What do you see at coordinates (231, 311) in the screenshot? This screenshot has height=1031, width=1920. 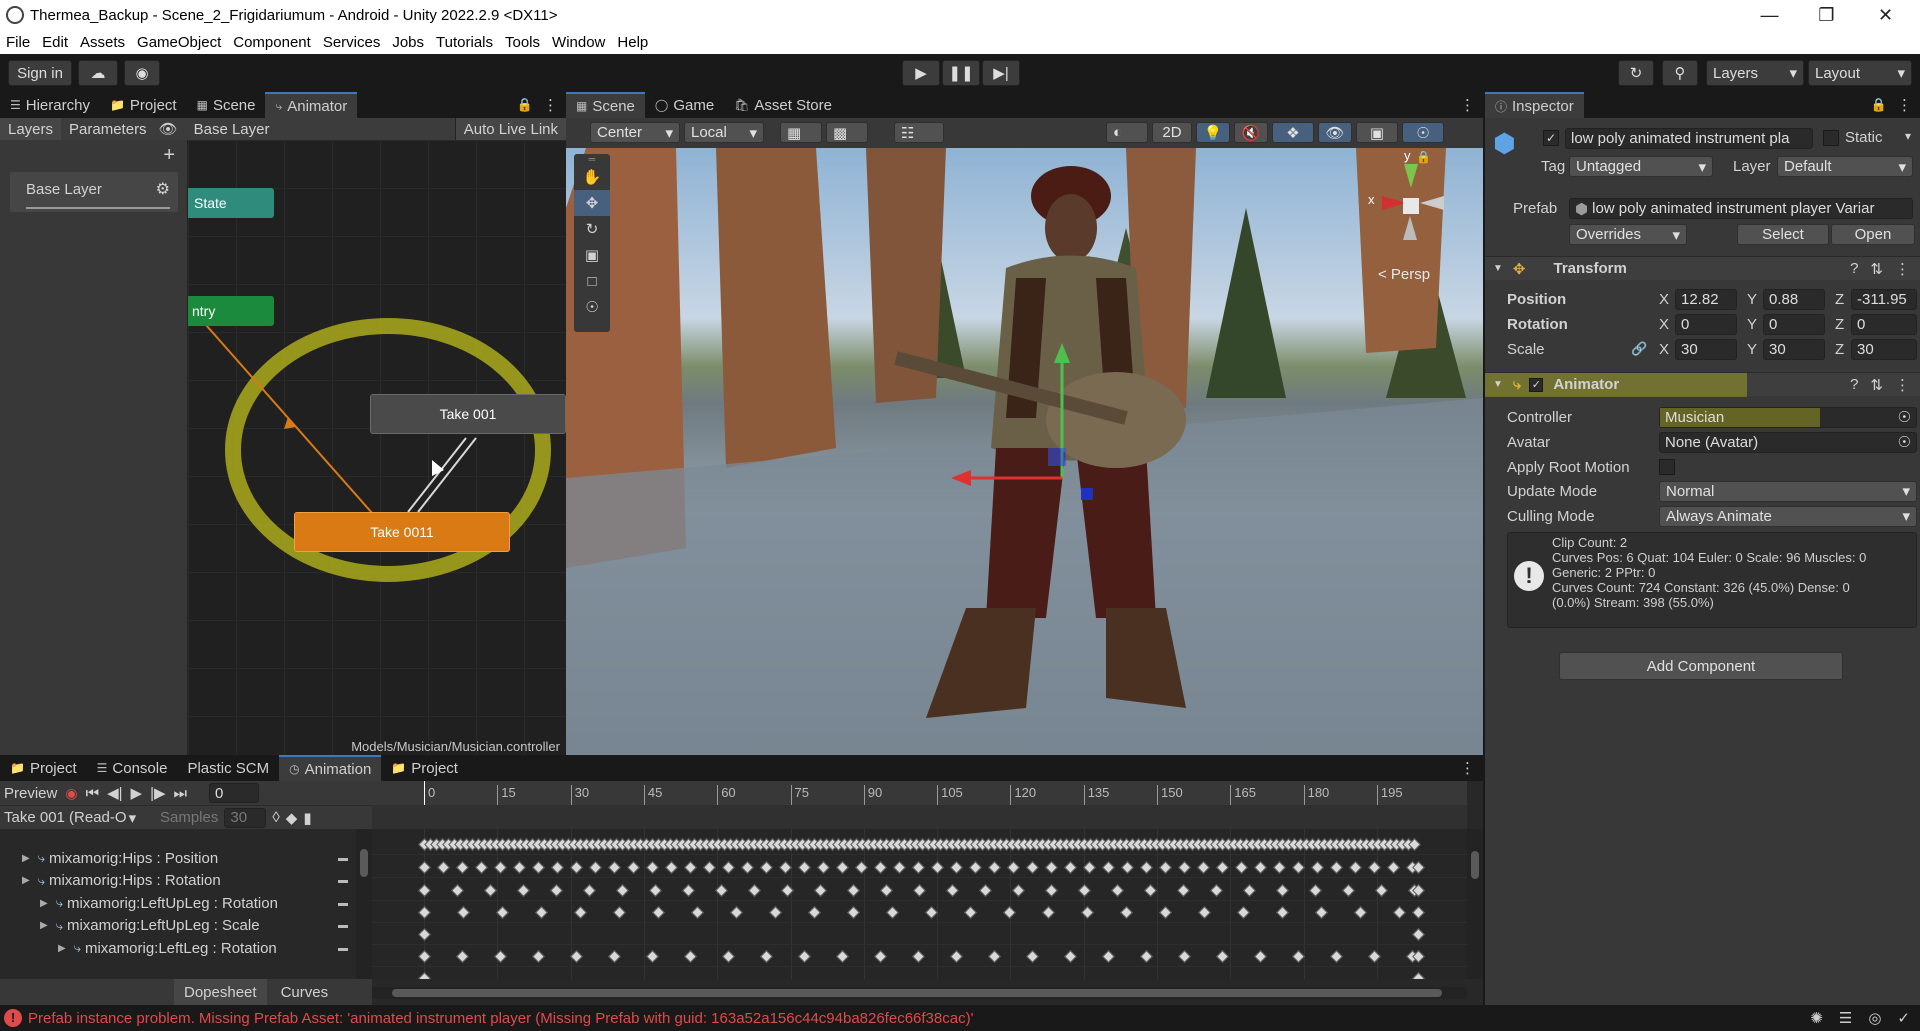 I see `entry-node: ntry` at bounding box center [231, 311].